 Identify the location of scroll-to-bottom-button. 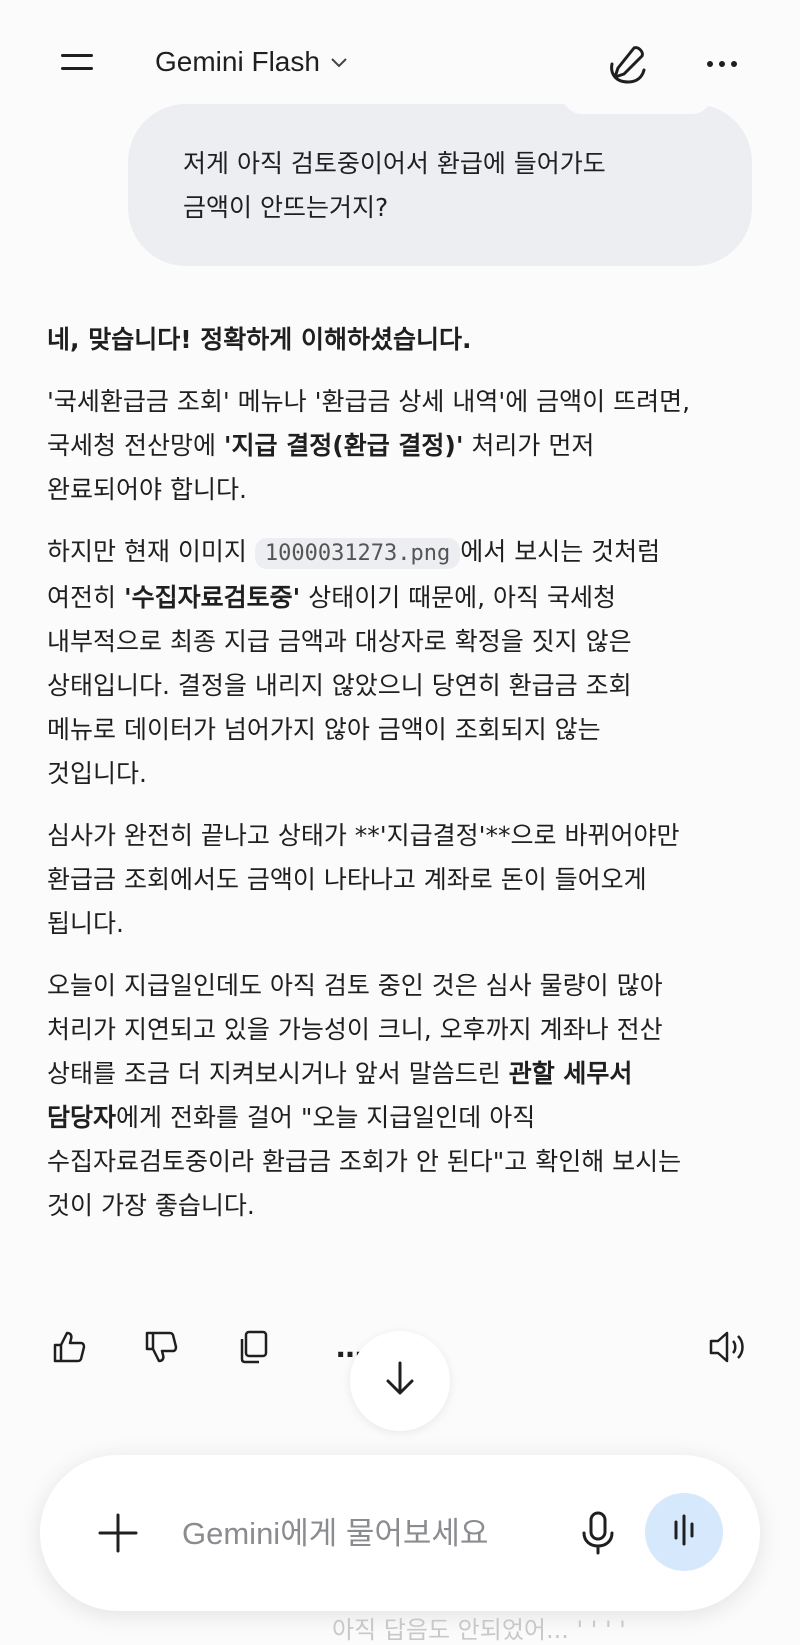
(400, 1381).